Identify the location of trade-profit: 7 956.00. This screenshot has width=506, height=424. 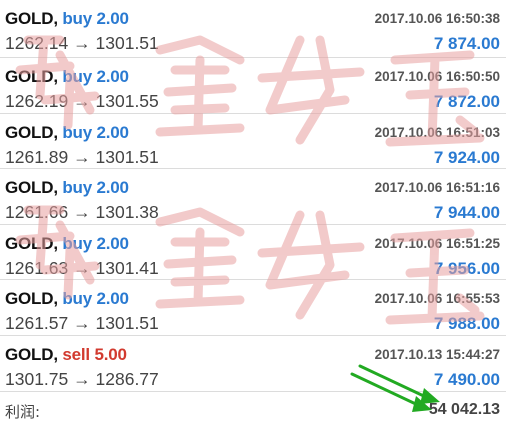
(466, 268).